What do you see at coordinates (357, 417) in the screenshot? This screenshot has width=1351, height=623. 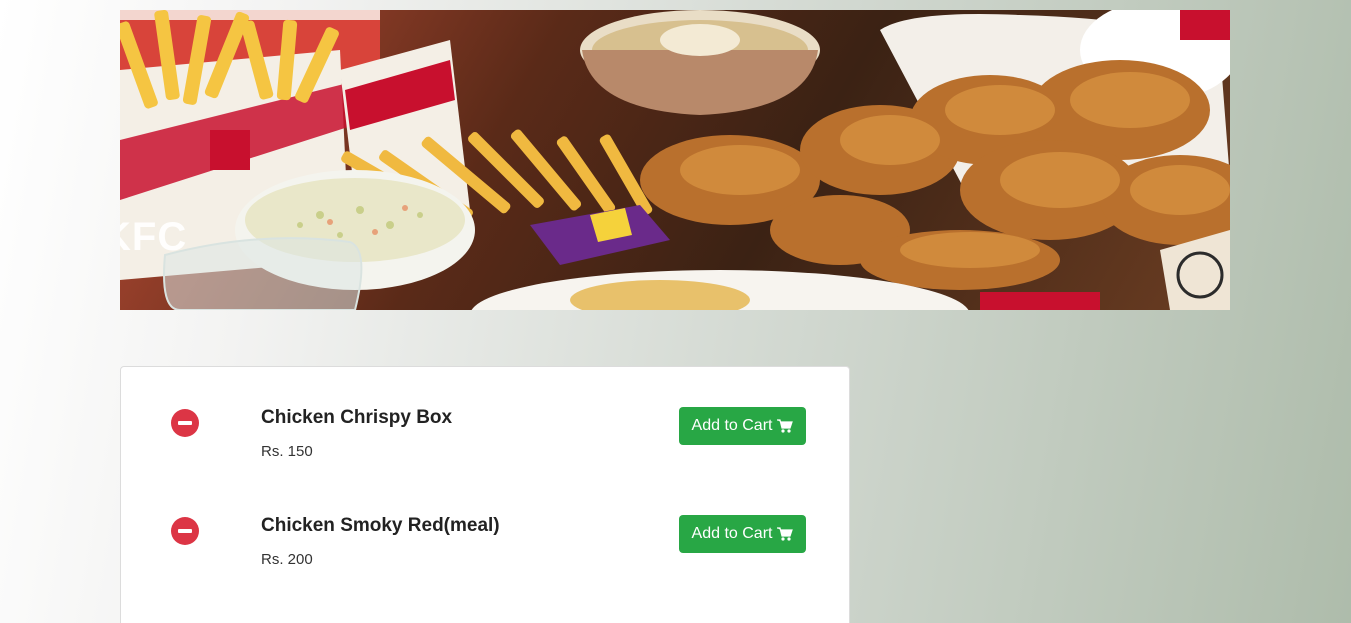 I see `item-name: Chicken Chrispy Box` at bounding box center [357, 417].